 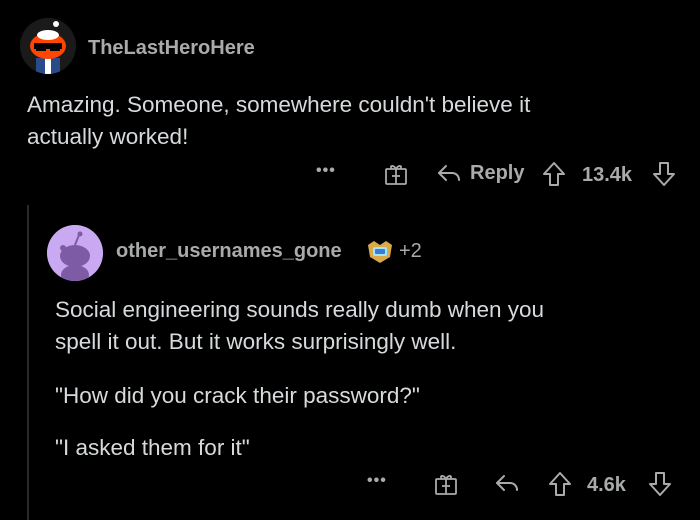 What do you see at coordinates (410, 251) in the screenshot?
I see `award-count: +2` at bounding box center [410, 251].